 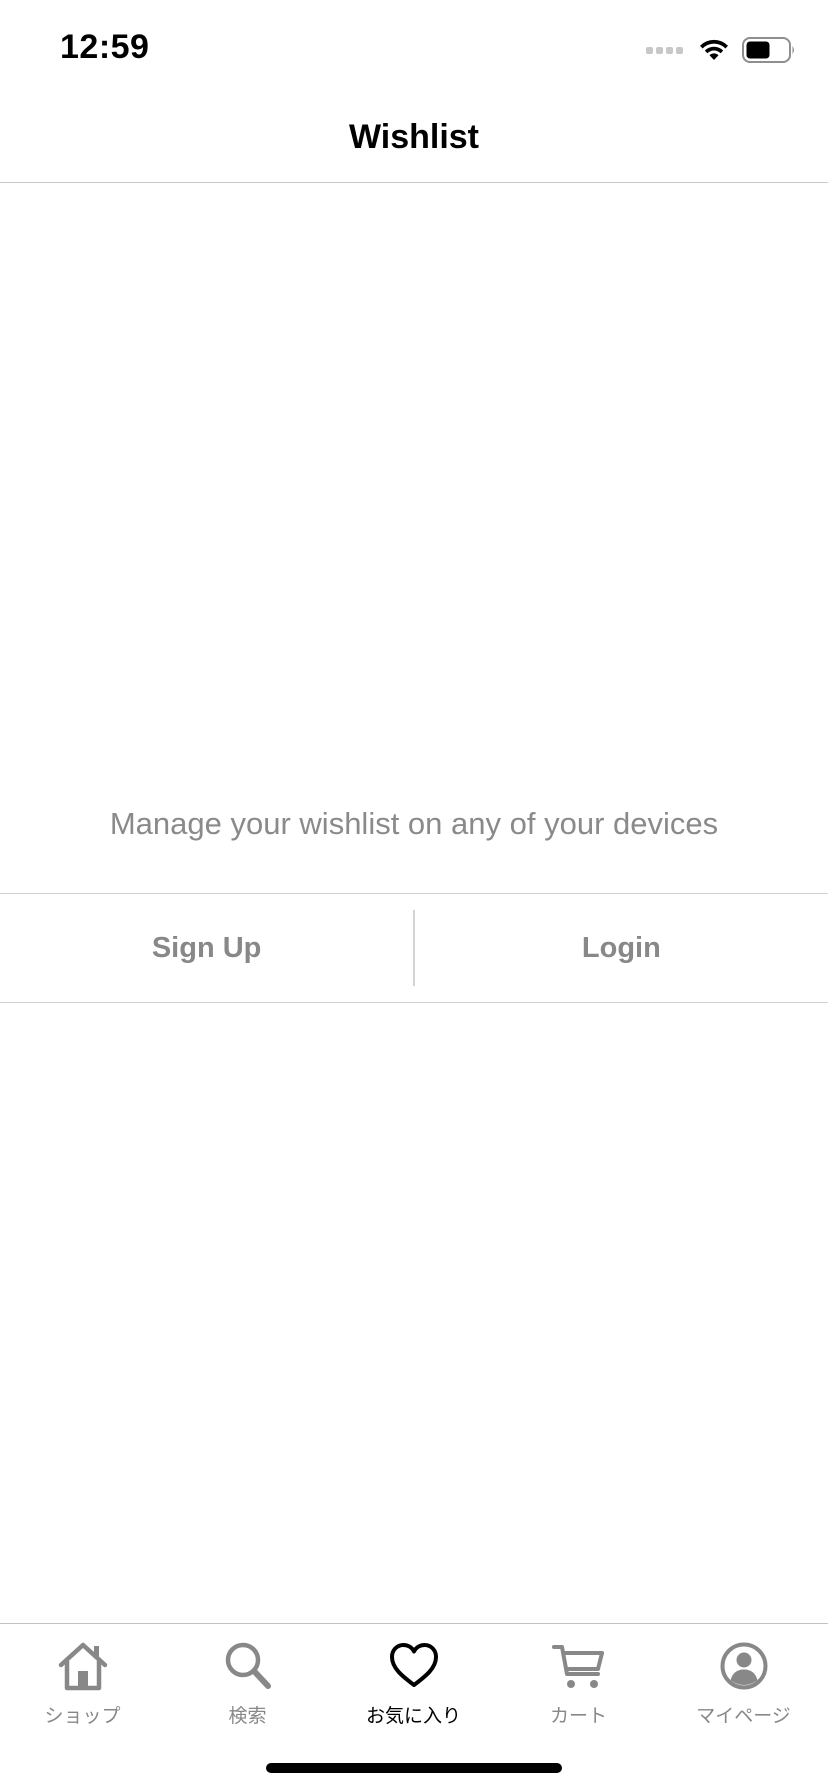 What do you see at coordinates (413, 1688) in the screenshot?
I see `tab-favorite: お気に入り` at bounding box center [413, 1688].